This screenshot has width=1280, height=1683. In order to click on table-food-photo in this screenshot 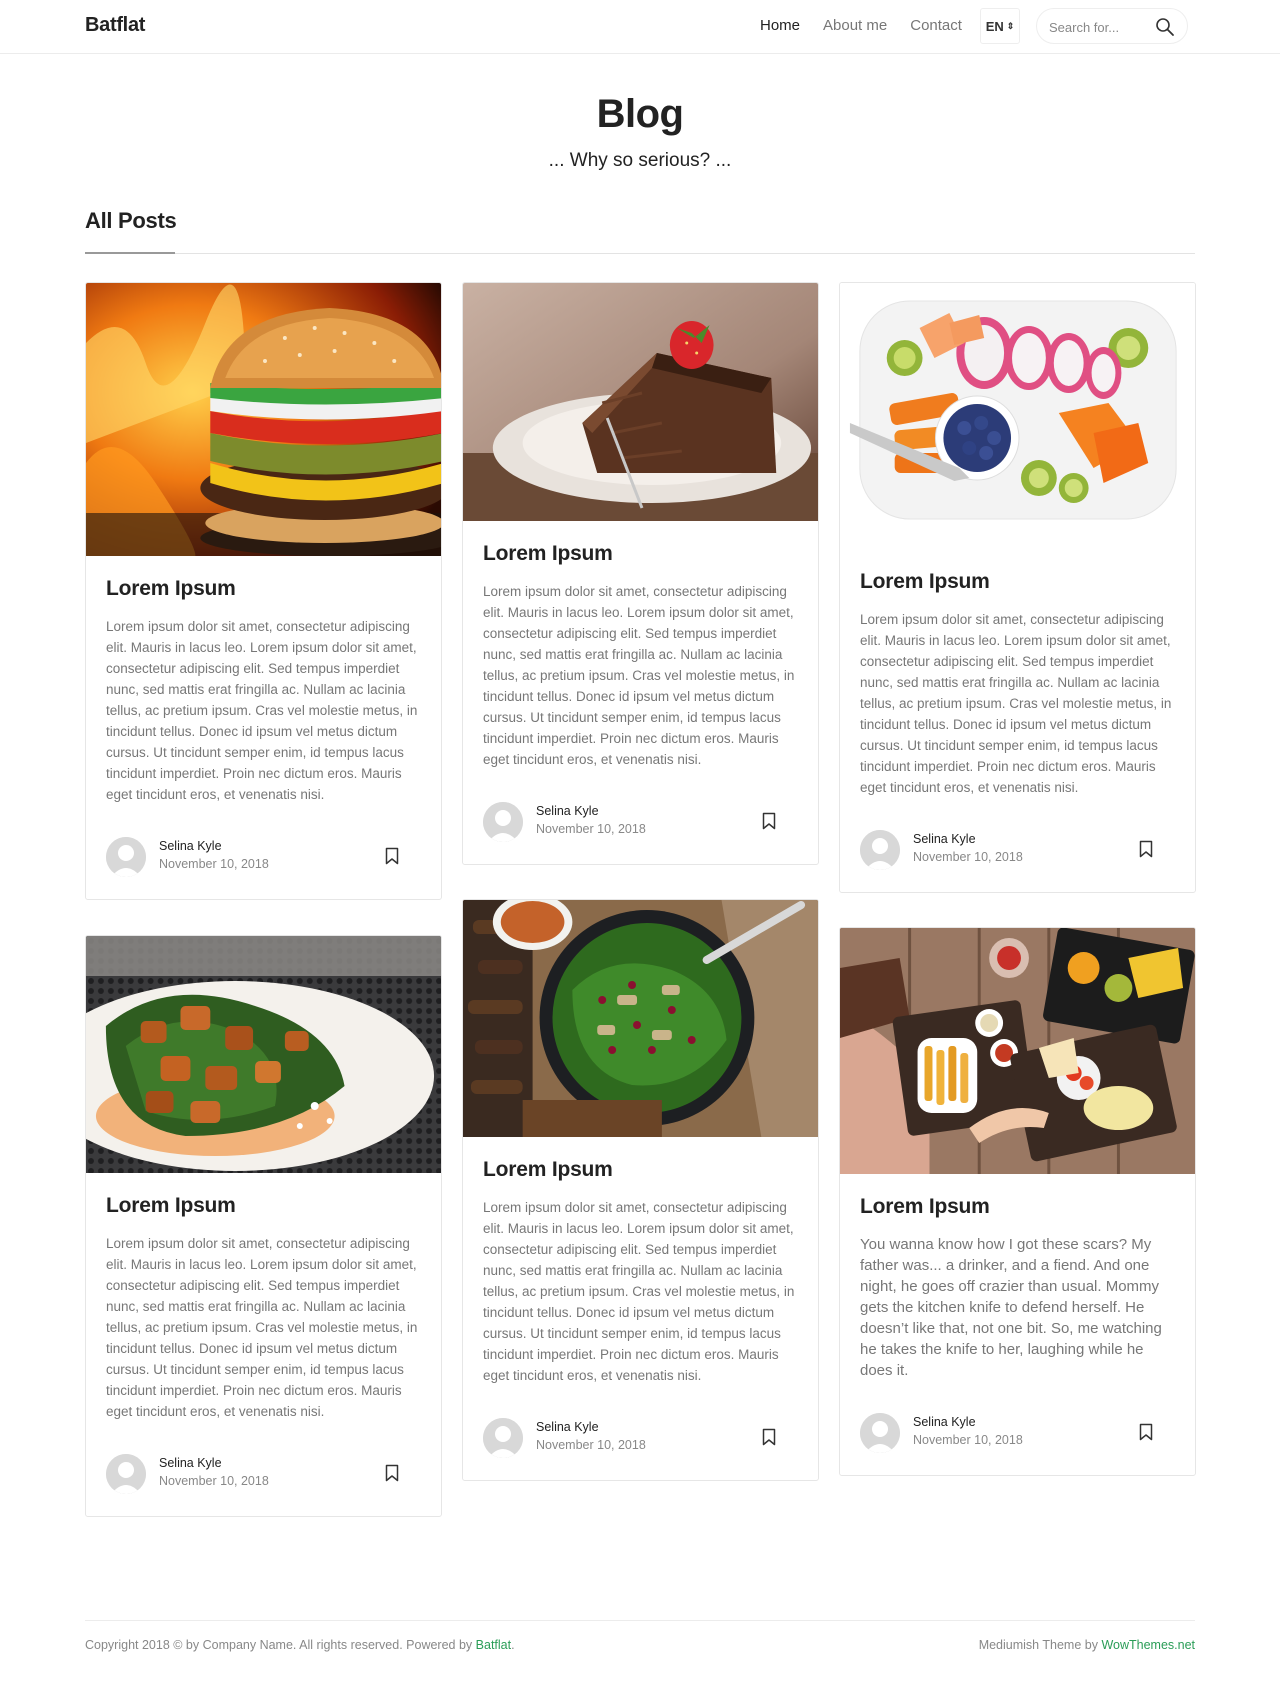, I will do `click(1017, 1051)`.